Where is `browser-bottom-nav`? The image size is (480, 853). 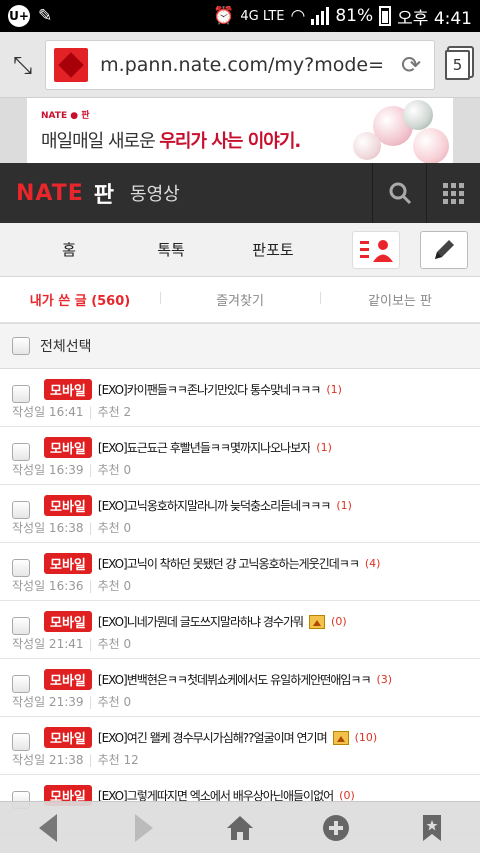 browser-bottom-nav is located at coordinates (240, 827).